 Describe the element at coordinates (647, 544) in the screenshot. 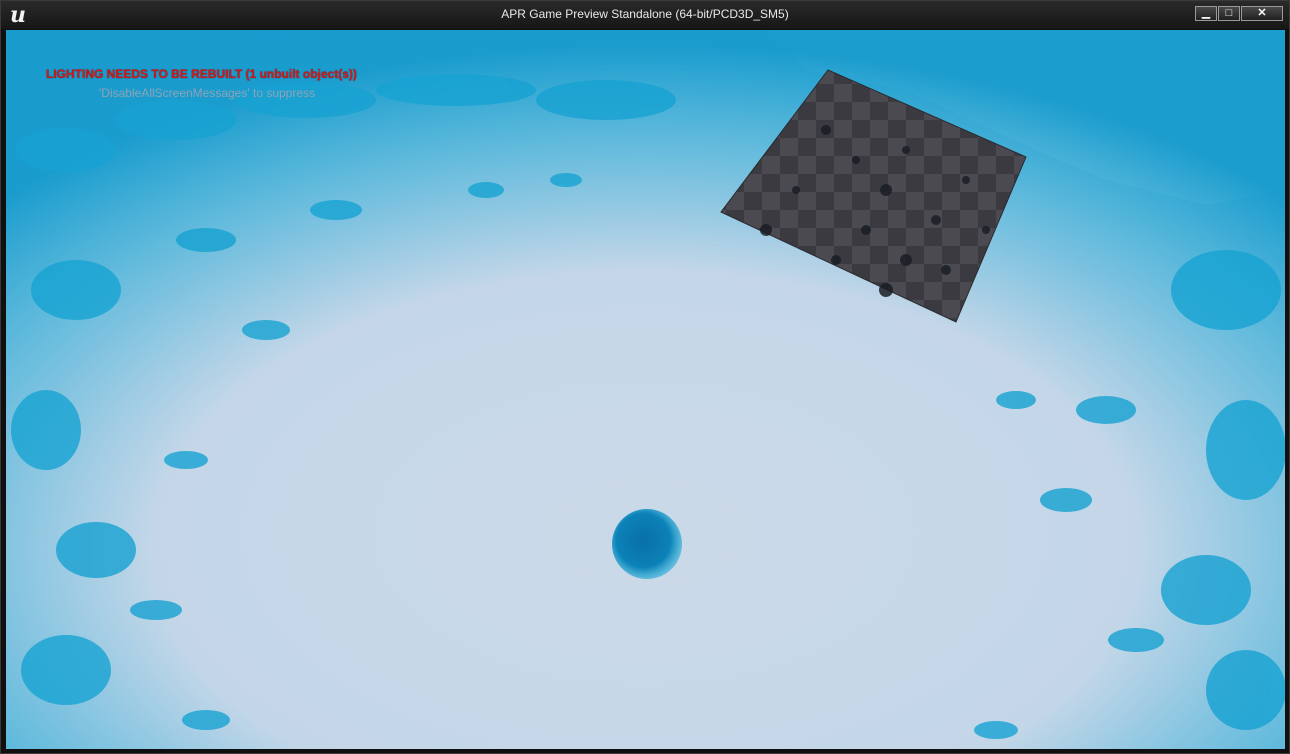

I see `fluid-droplet` at that location.